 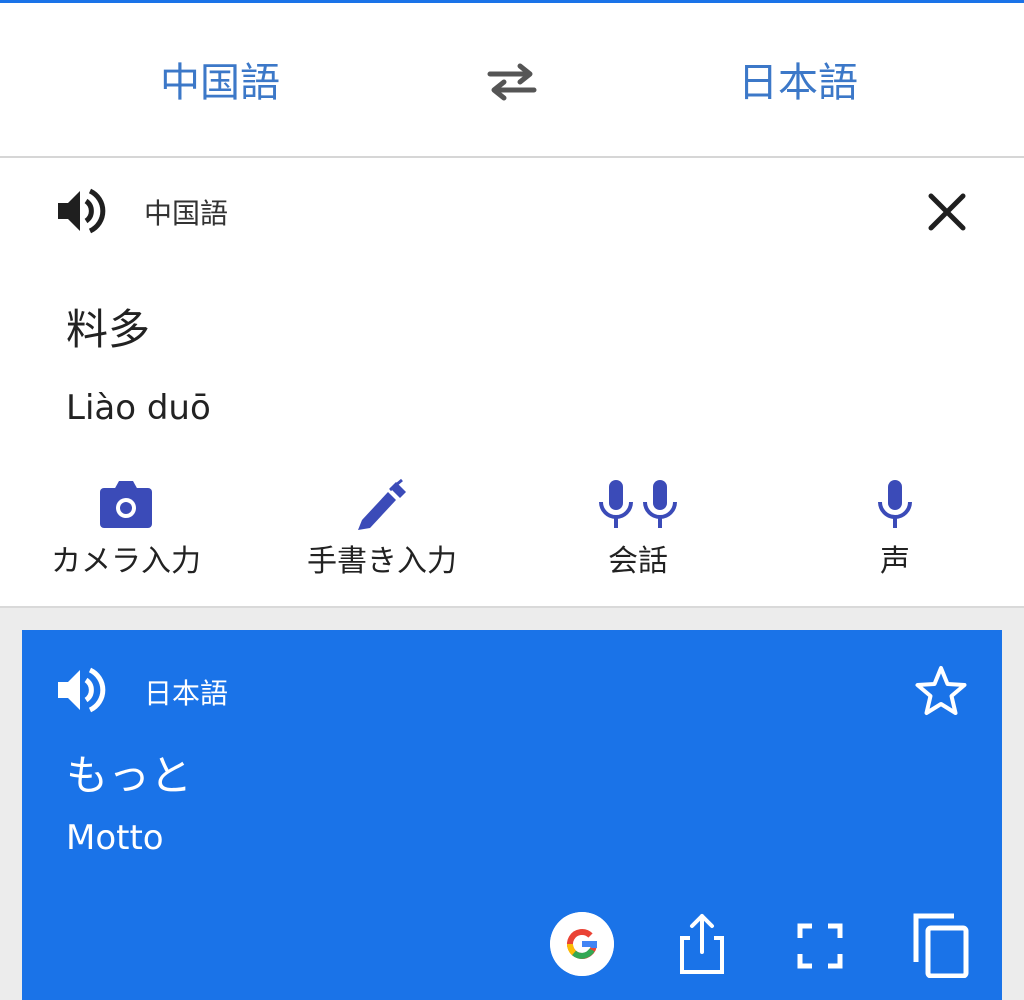 I want to click on microphone-icon, so click(x=895, y=504).